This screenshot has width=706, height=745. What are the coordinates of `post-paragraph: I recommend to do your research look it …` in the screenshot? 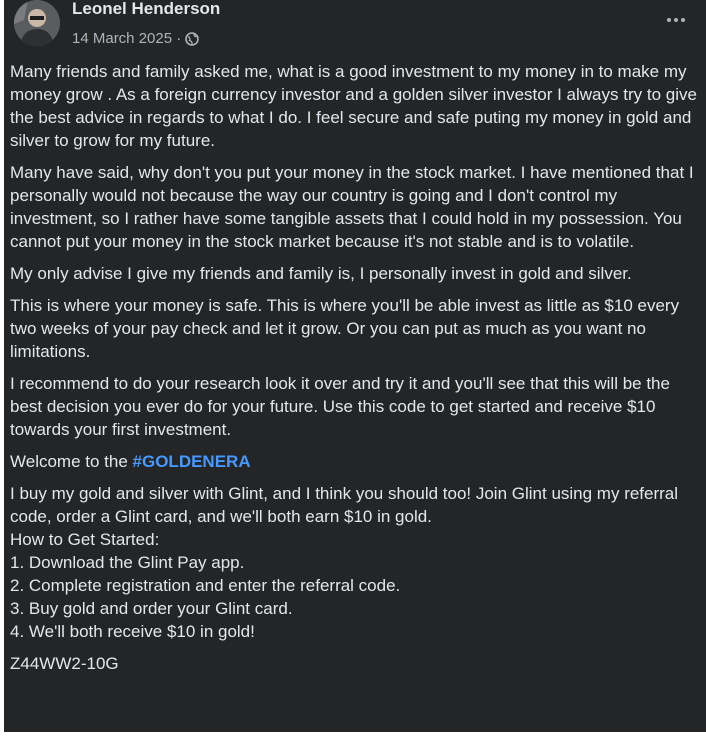 It's located at (340, 406).